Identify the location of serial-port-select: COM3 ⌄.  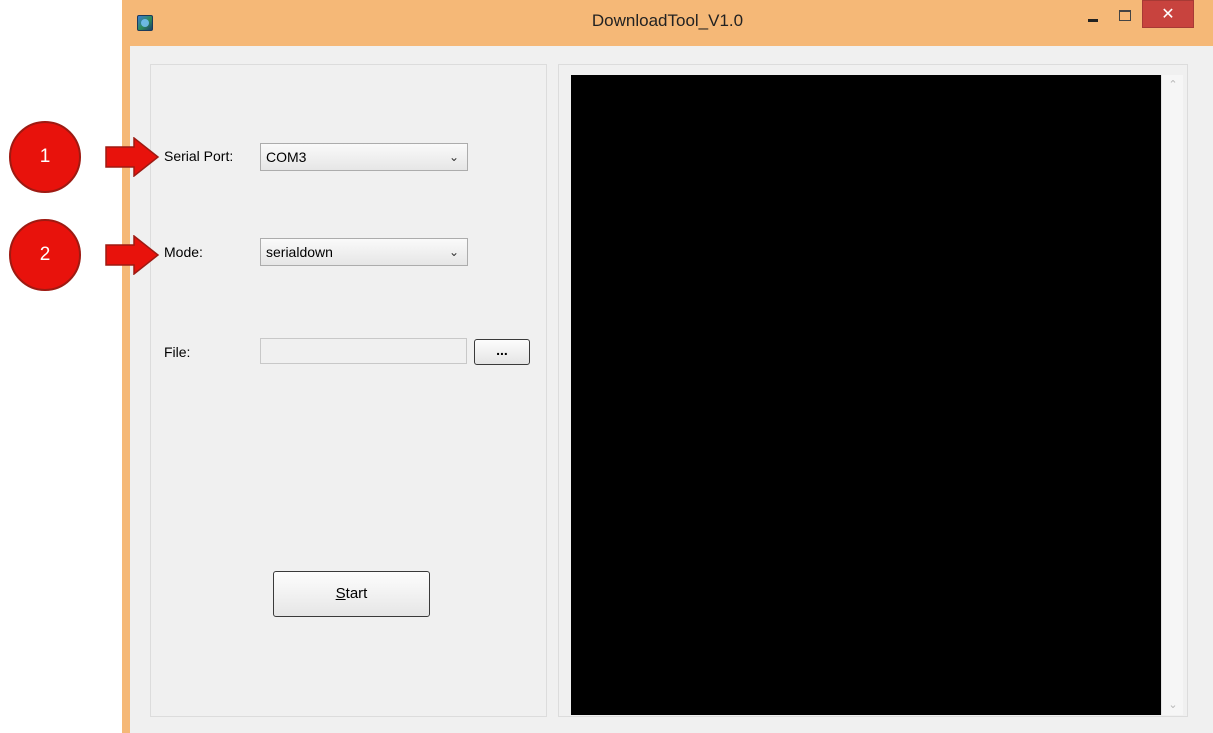
(364, 157).